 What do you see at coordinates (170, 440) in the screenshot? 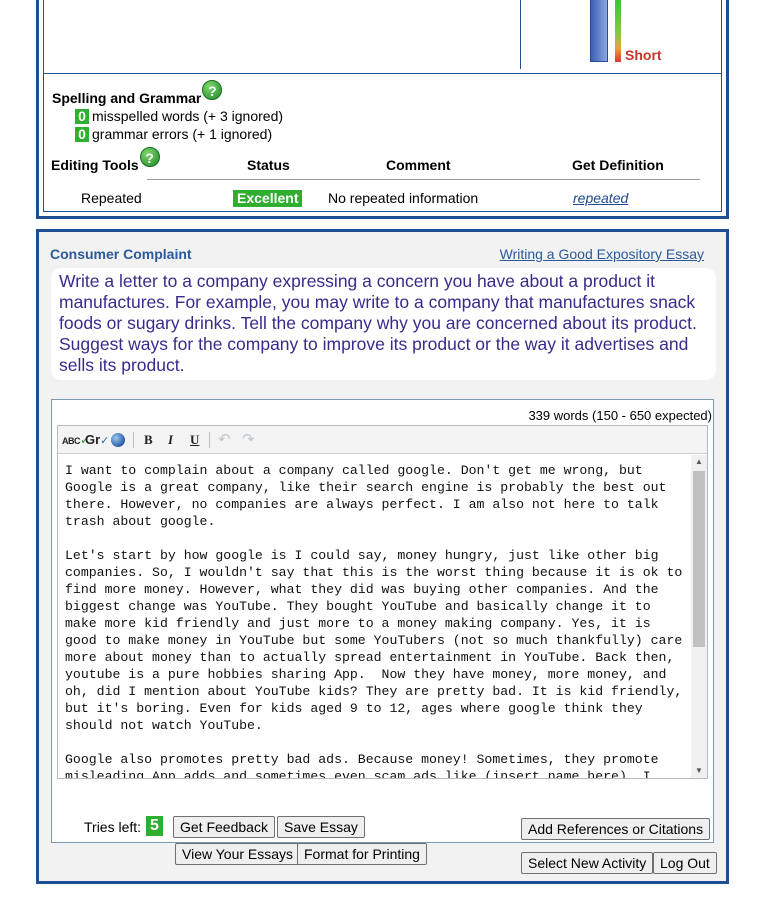
I see `italic-button: I` at bounding box center [170, 440].